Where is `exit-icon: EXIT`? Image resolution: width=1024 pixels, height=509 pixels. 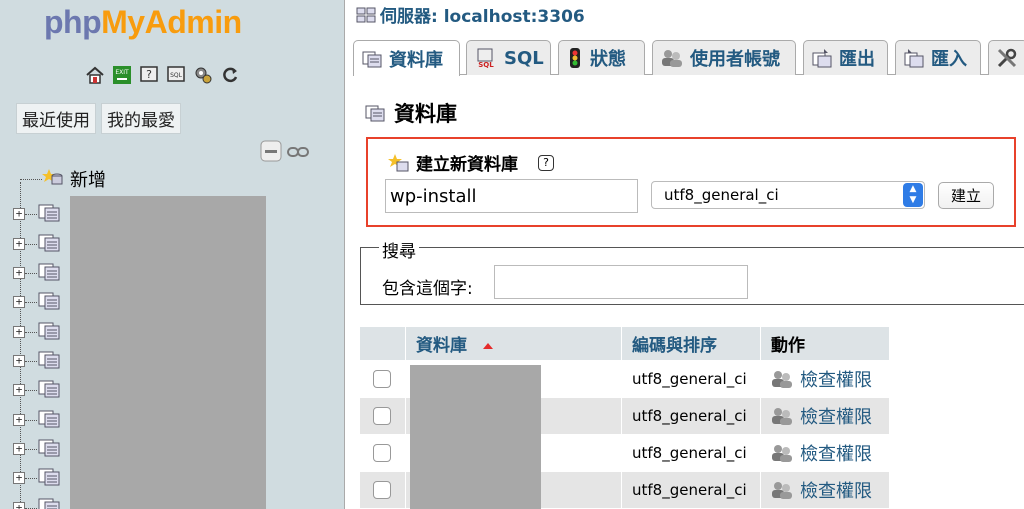 exit-icon: EXIT is located at coordinates (121, 74).